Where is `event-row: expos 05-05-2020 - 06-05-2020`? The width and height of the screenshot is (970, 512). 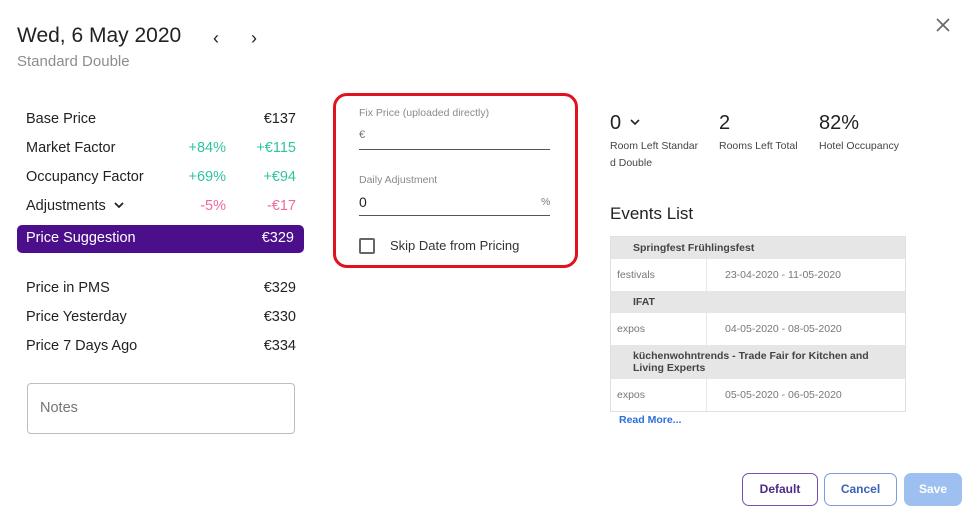
event-row: expos 05-05-2020 - 06-05-2020 is located at coordinates (758, 394).